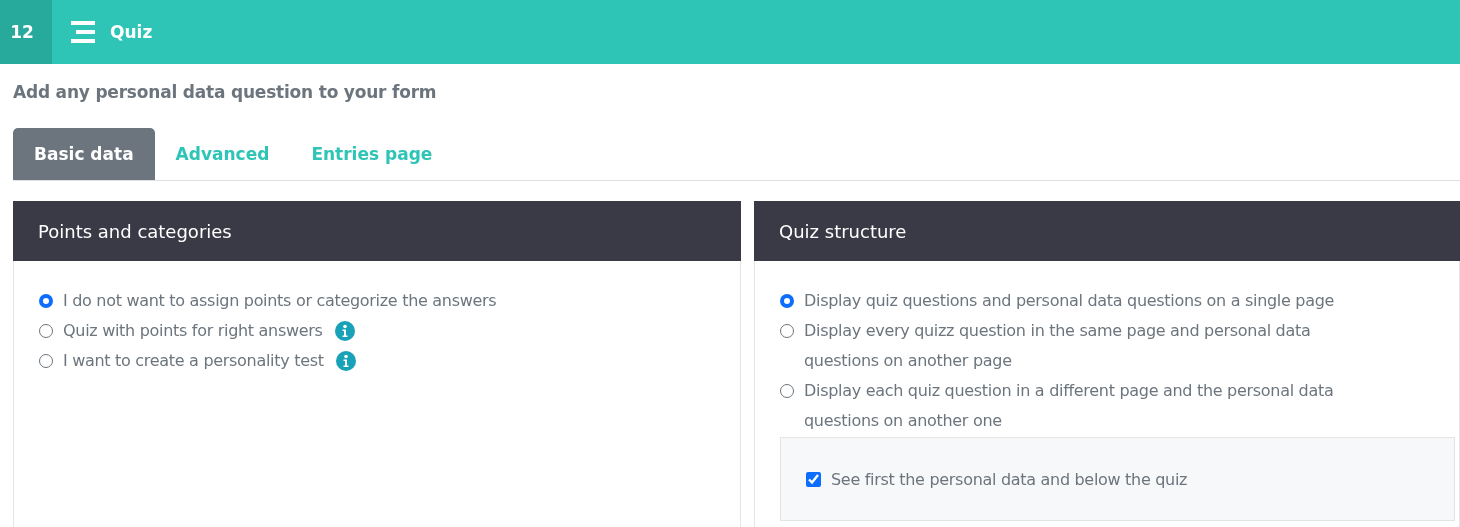 The width and height of the screenshot is (1460, 527). Describe the element at coordinates (1069, 301) in the screenshot. I see `option-label: Display quiz questions and personal data questions on a single page` at that location.